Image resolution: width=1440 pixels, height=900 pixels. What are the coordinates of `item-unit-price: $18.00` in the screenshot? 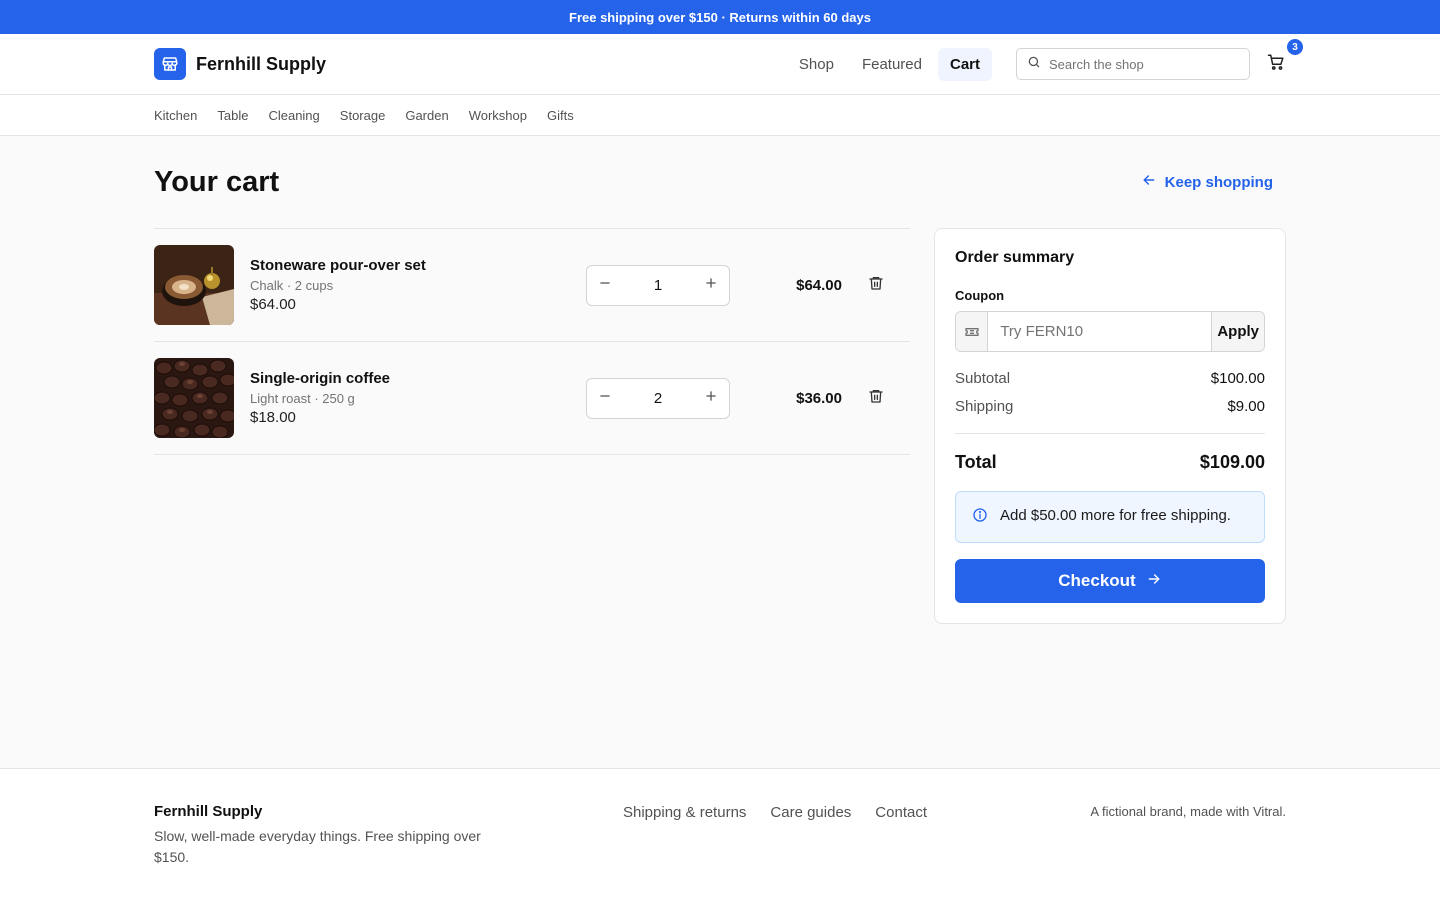 It's located at (273, 417).